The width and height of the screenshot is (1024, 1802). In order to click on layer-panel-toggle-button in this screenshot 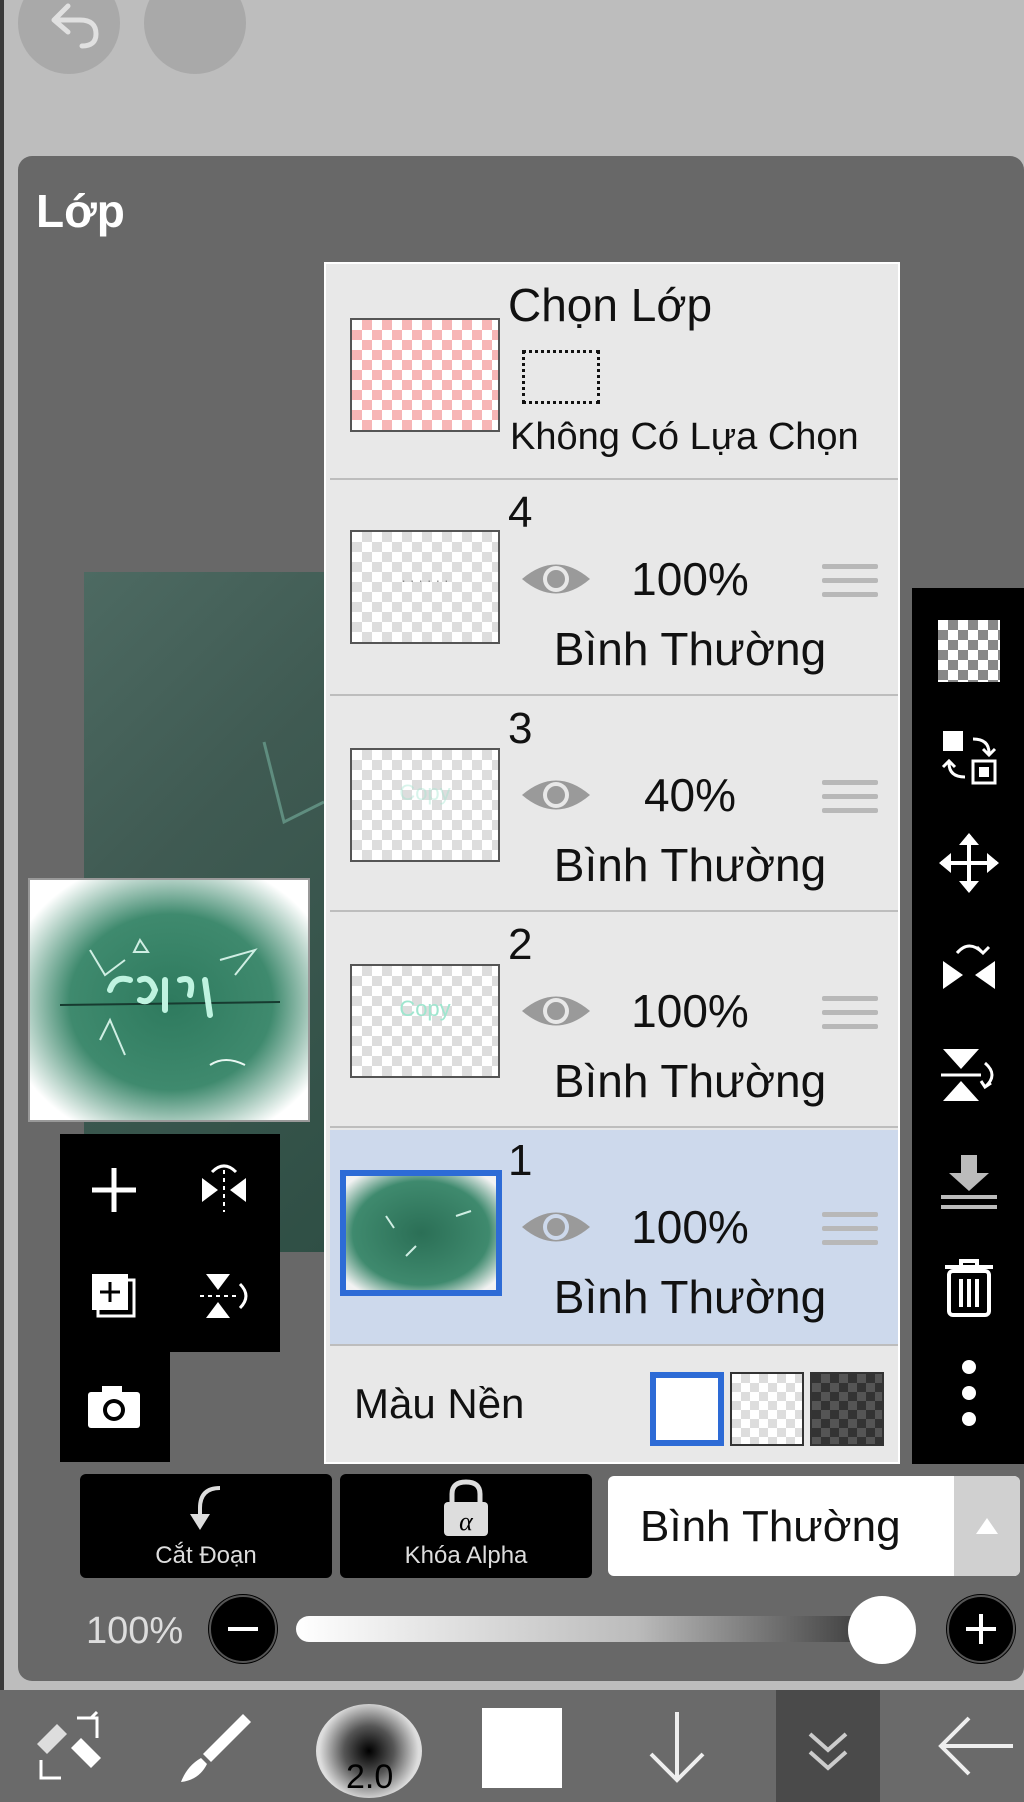, I will do `click(828, 1746)`.